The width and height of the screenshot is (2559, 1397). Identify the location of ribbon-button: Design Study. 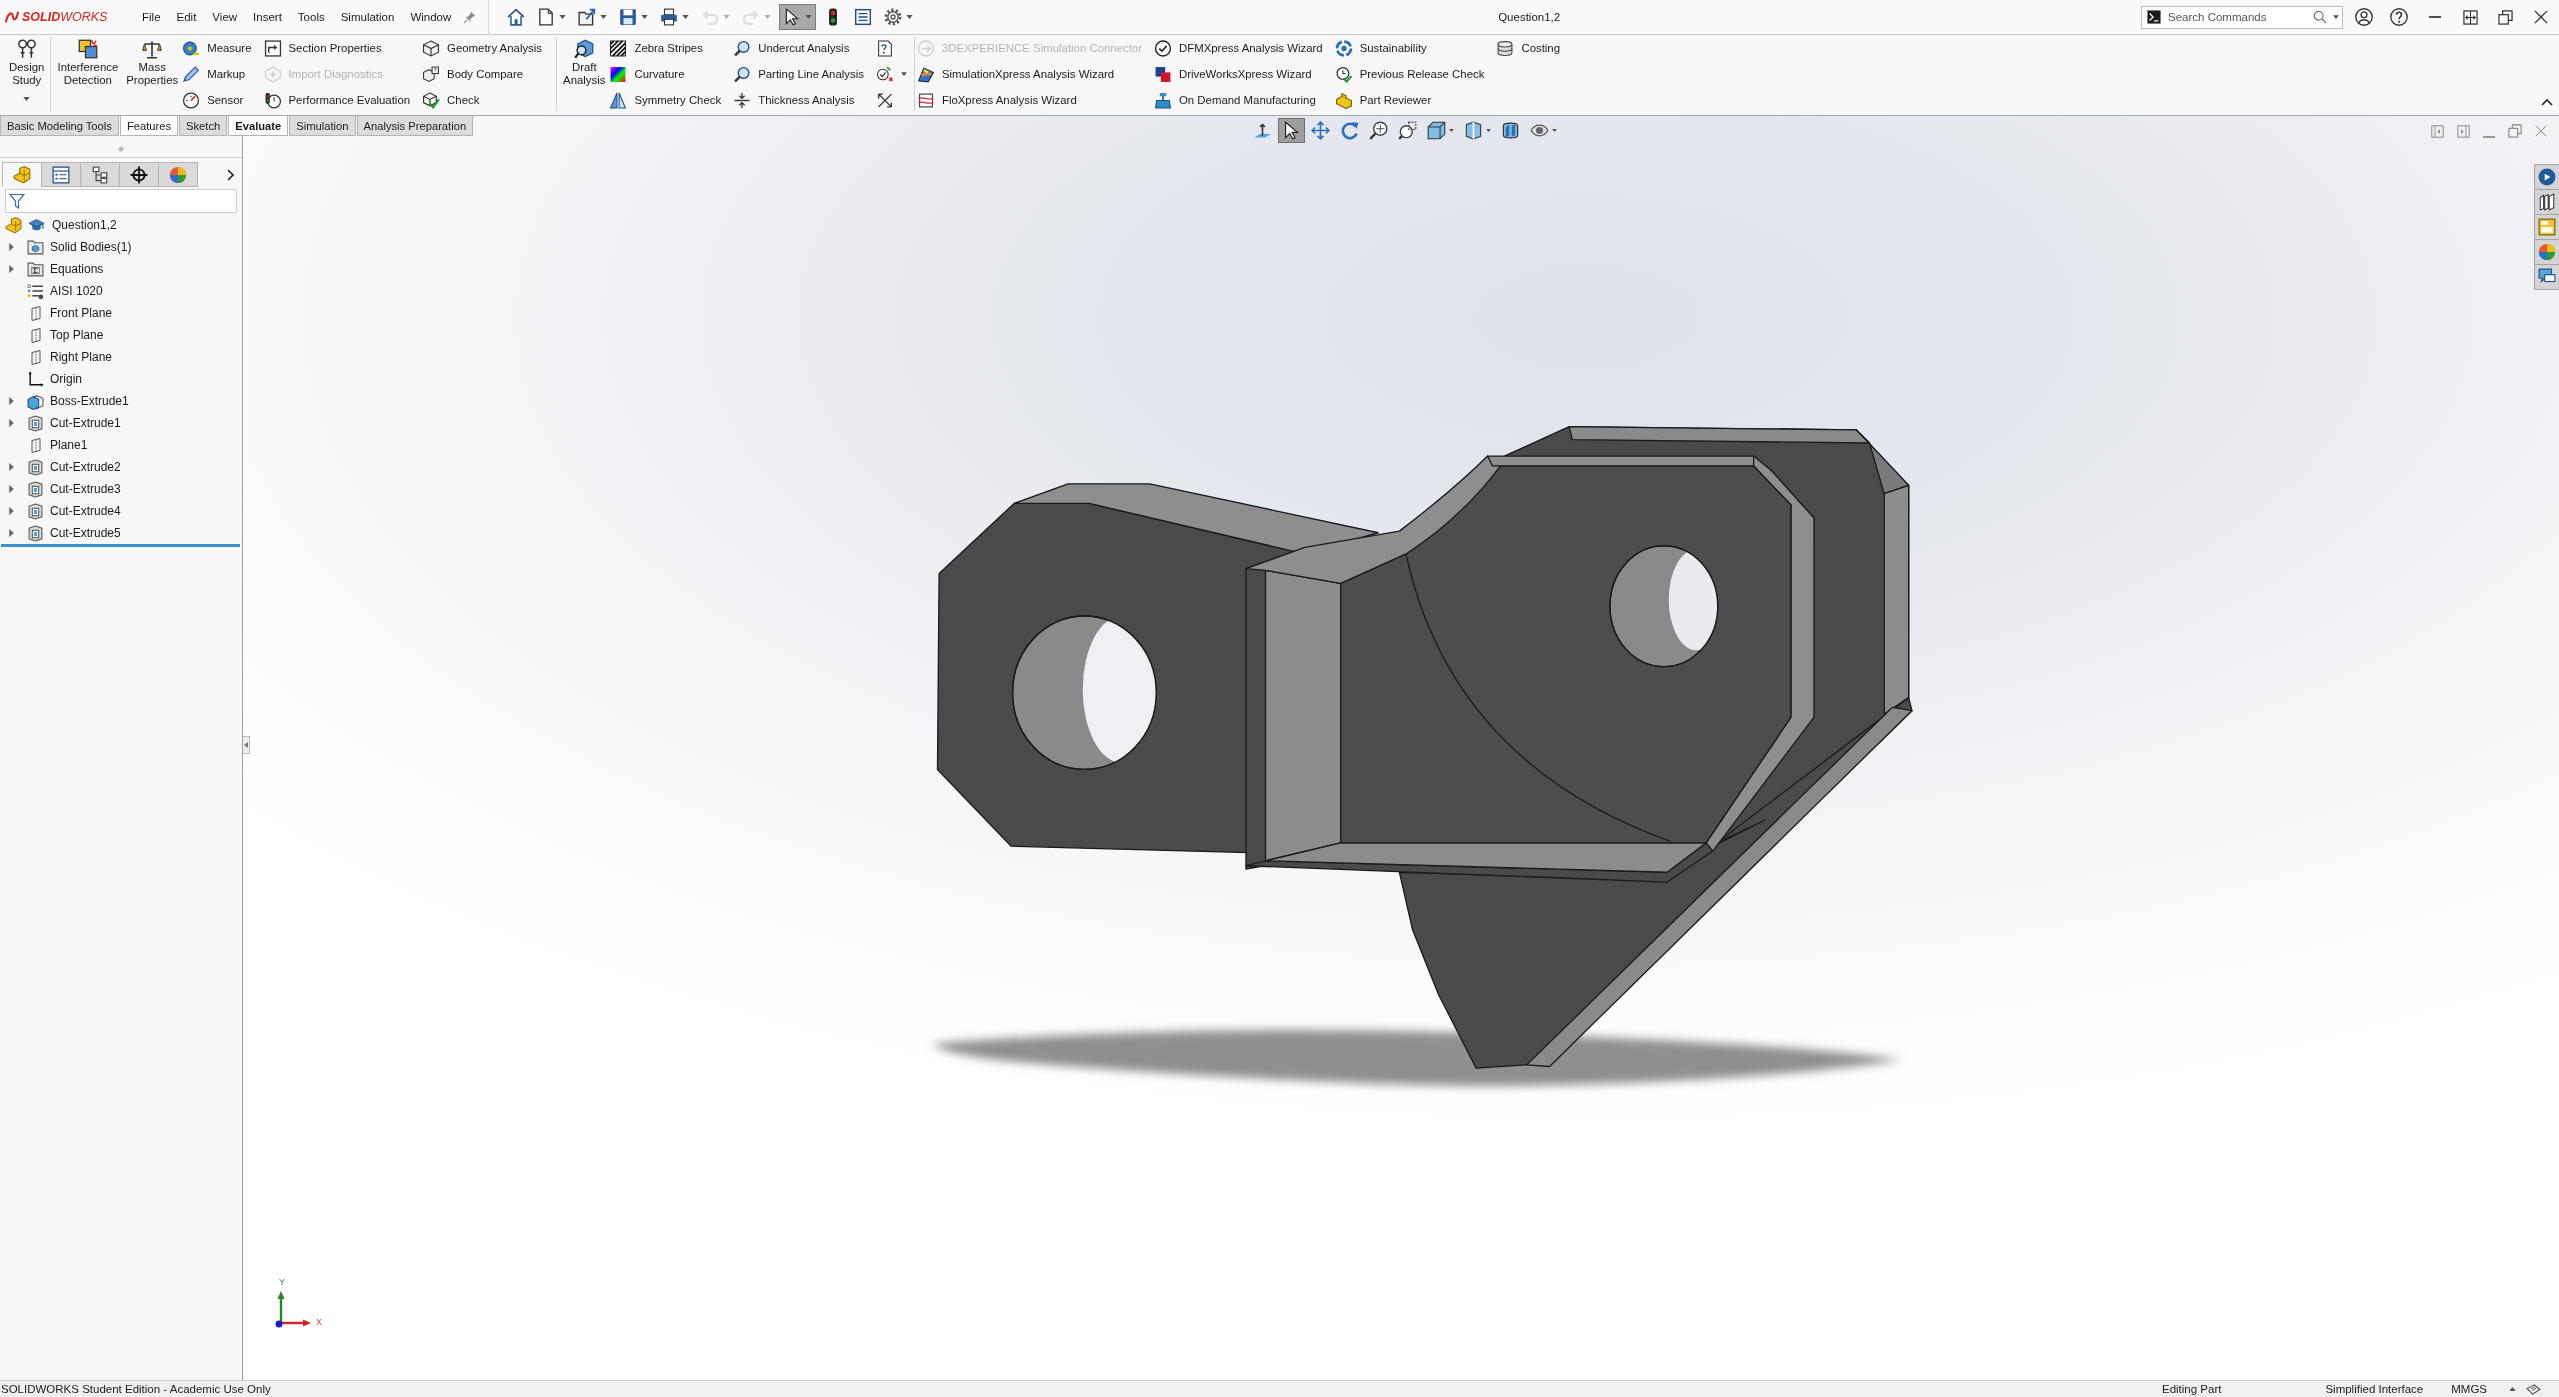
(27, 75).